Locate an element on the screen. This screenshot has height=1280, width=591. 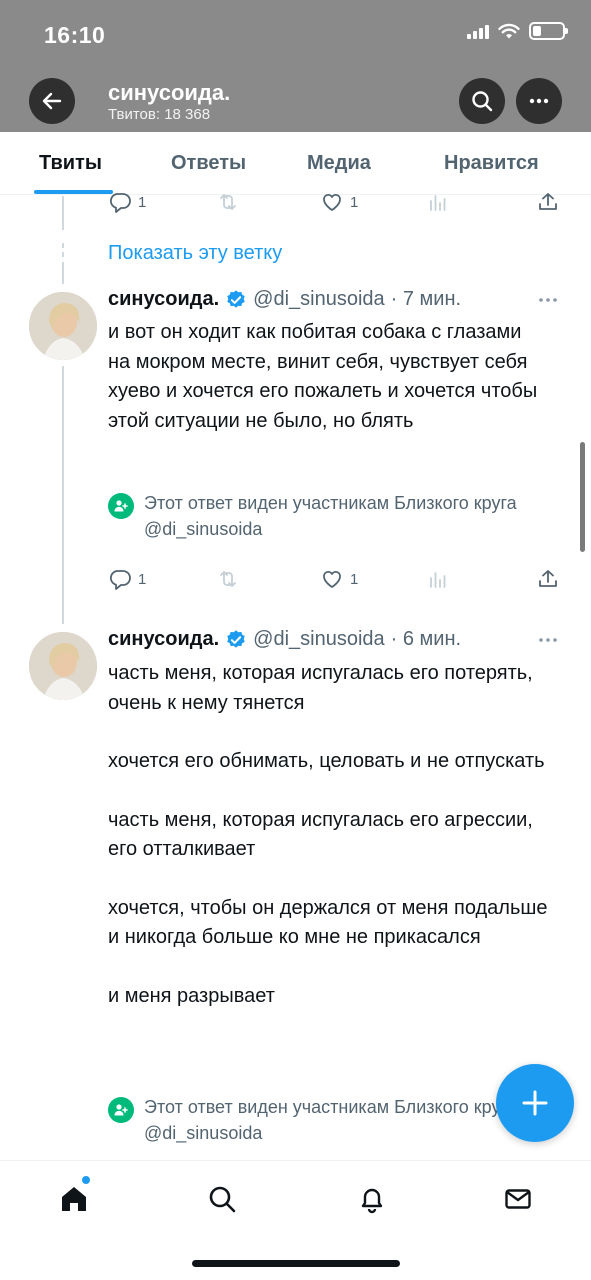
arrow-left-icon is located at coordinates (52, 101).